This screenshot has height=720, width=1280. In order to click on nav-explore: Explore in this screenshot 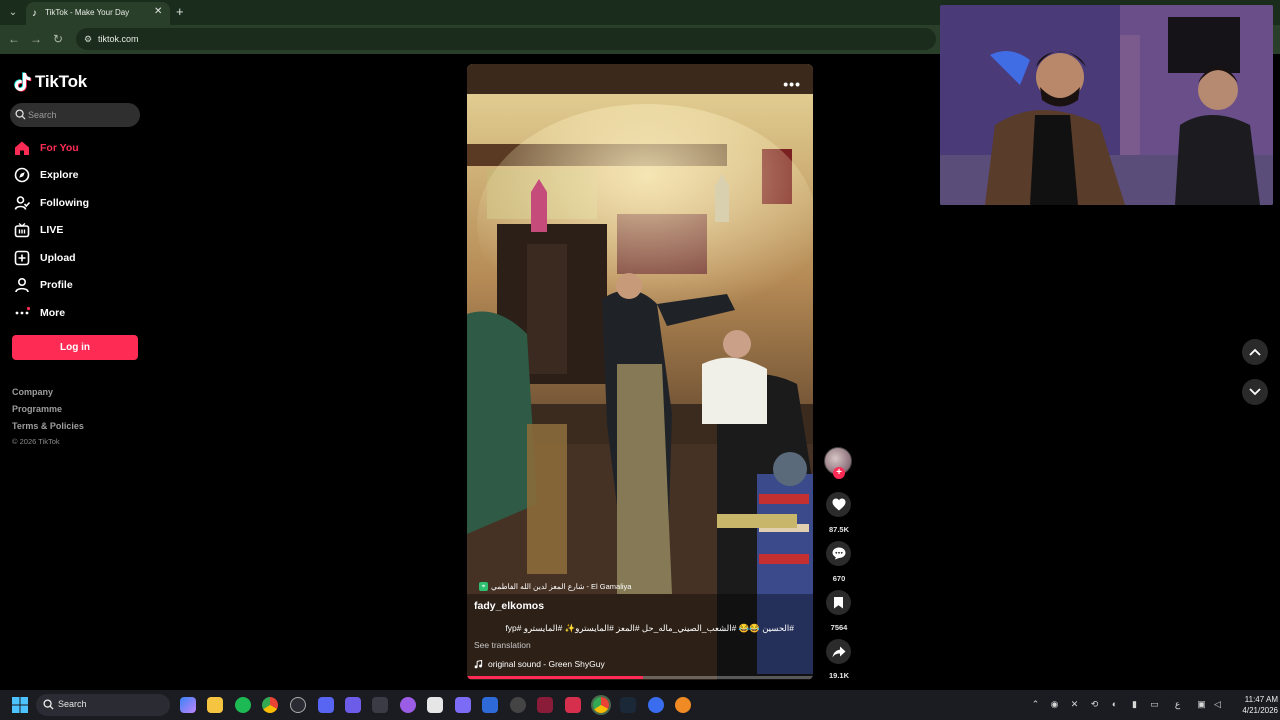, I will do `click(46, 175)`.